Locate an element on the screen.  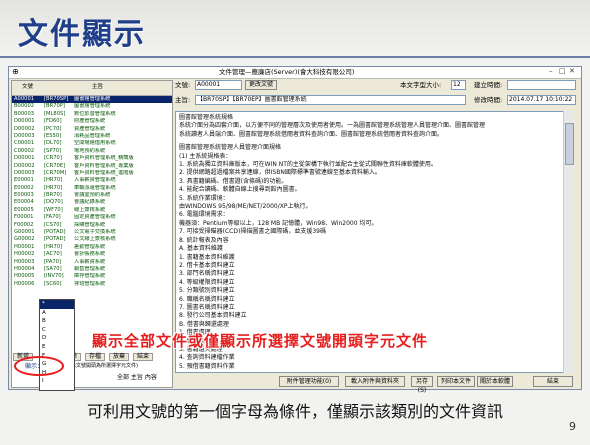
list-cell-title: 場地預約系統 is located at coordinates (90, 150).